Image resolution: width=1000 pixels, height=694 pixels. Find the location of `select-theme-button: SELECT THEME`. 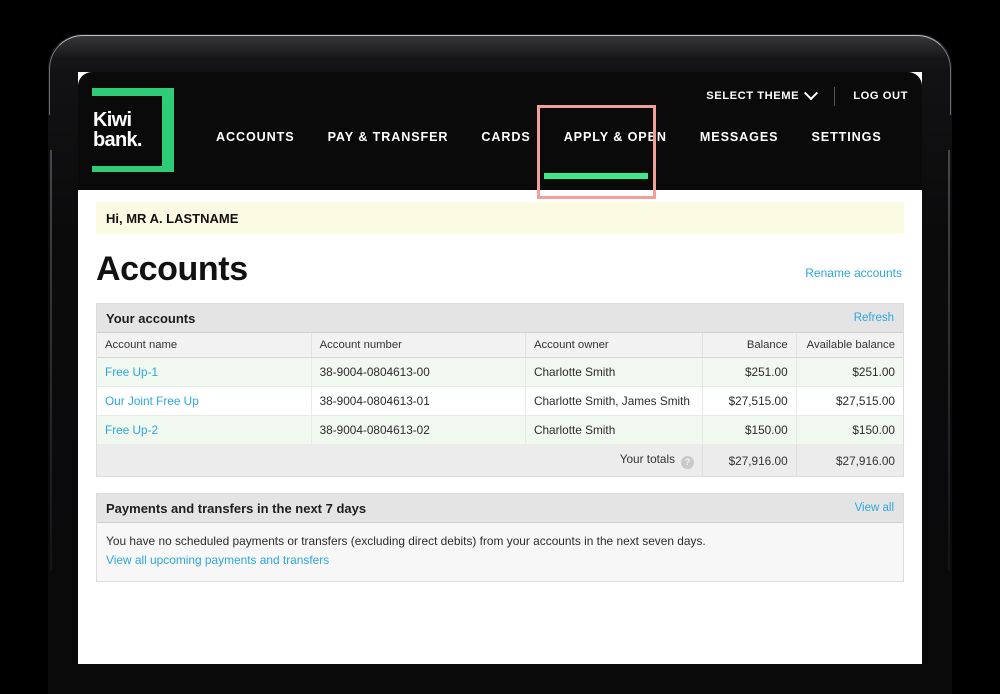

select-theme-button: SELECT THEME is located at coordinates (762, 94).